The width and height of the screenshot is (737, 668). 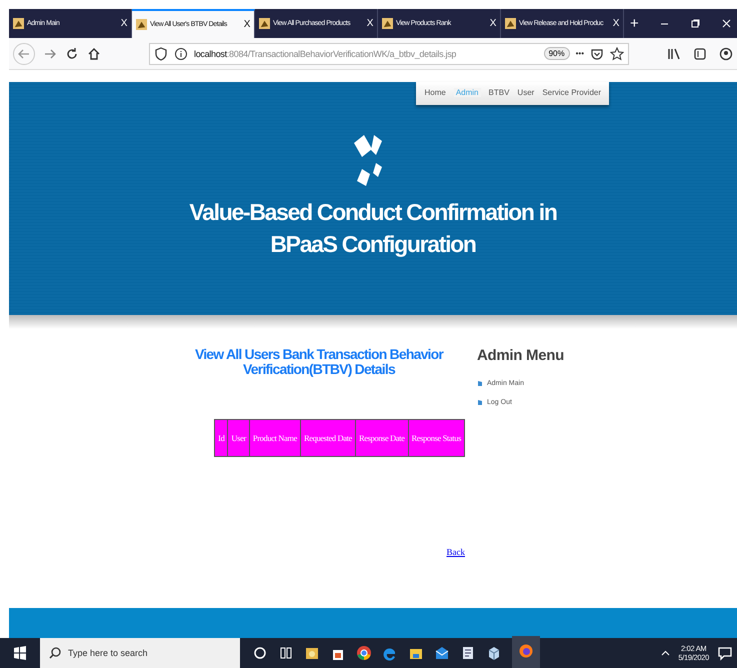 What do you see at coordinates (274, 438) in the screenshot?
I see `column-header: Product Name` at bounding box center [274, 438].